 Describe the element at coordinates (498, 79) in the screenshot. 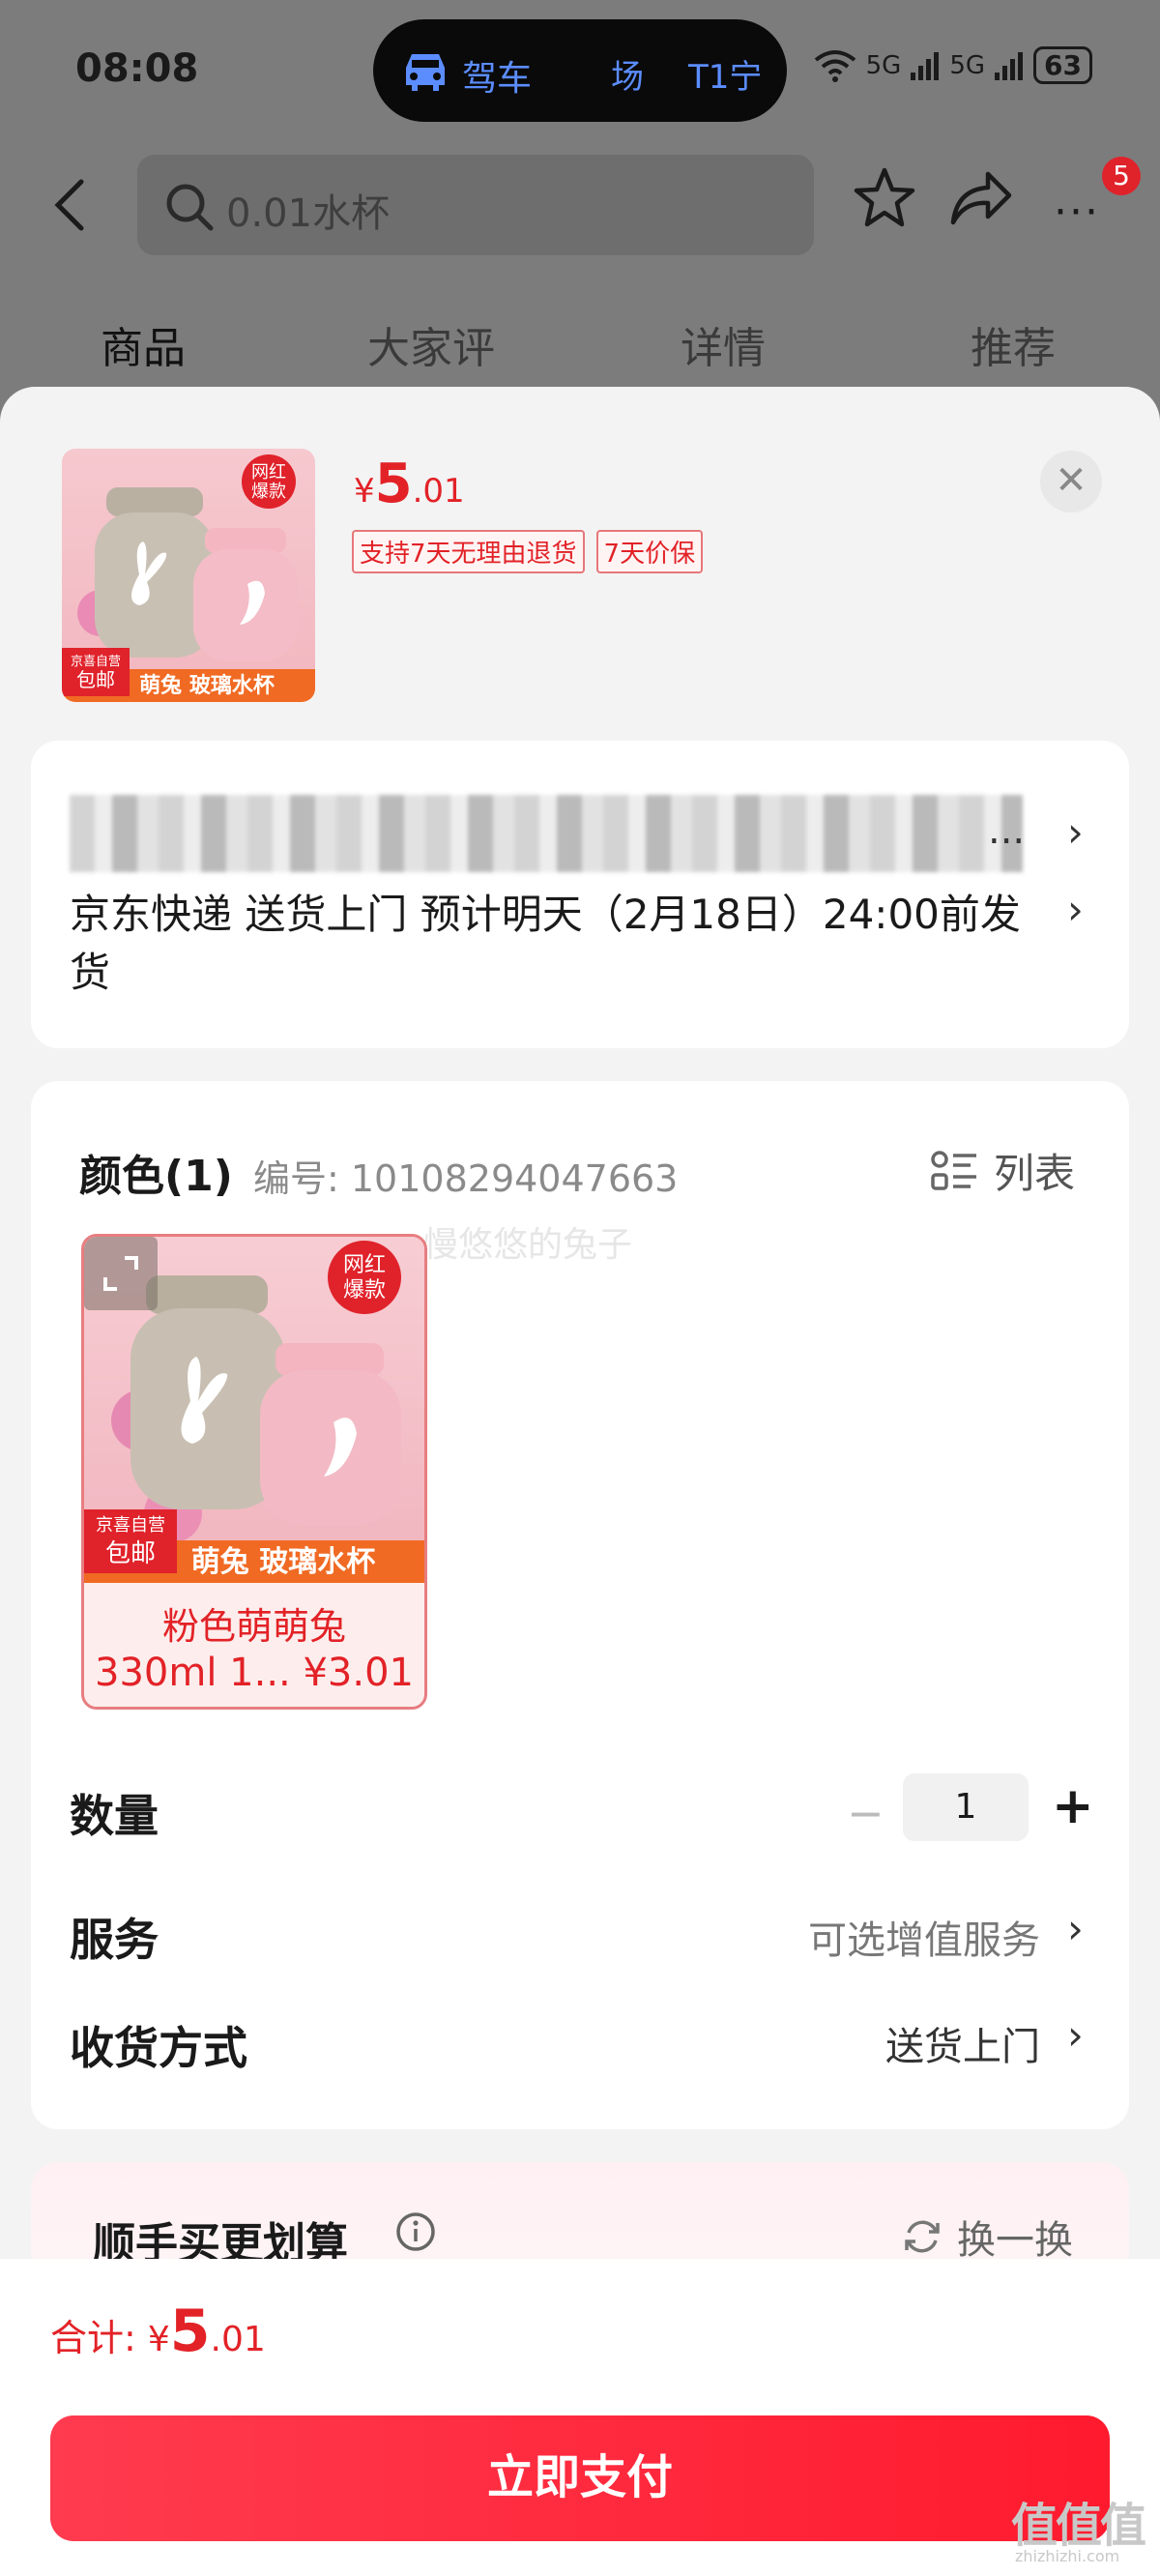

I see `island-text-drive: 驾车` at that location.